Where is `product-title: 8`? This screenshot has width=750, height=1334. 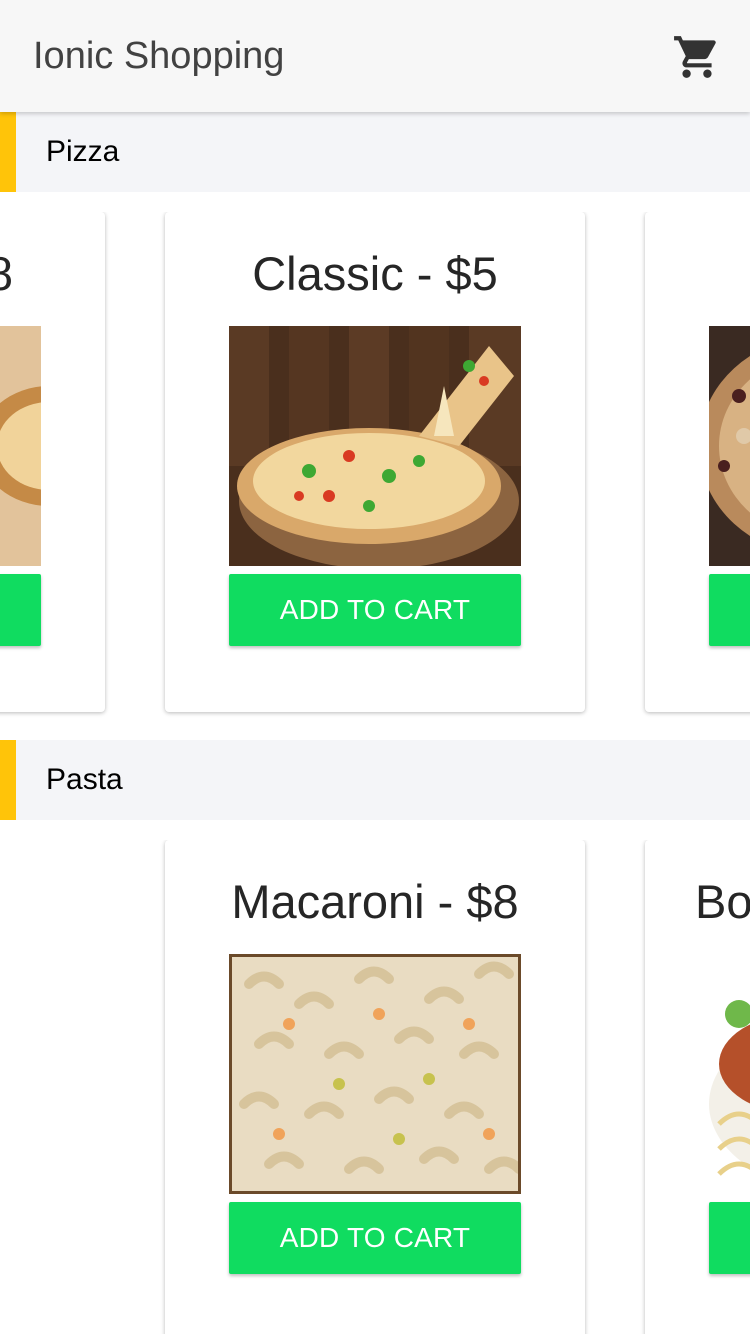 product-title: 8 is located at coordinates (52, 274).